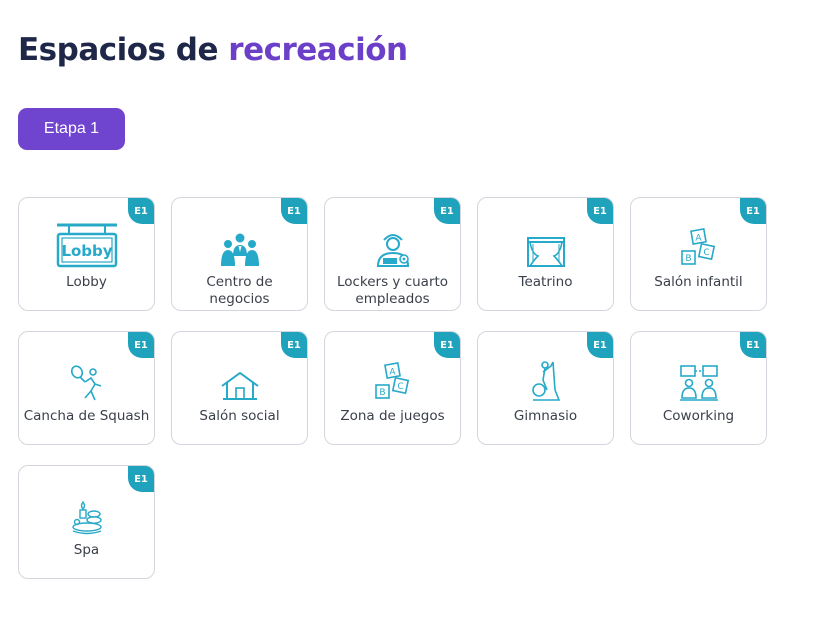 Image resolution: width=840 pixels, height=630 pixels. Describe the element at coordinates (698, 416) in the screenshot. I see `space-label: Coworking` at that location.